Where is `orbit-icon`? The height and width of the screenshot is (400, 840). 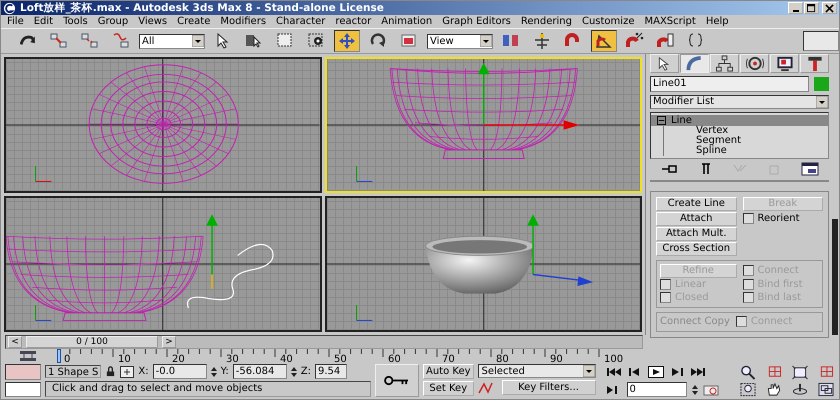
orbit-icon is located at coordinates (800, 389).